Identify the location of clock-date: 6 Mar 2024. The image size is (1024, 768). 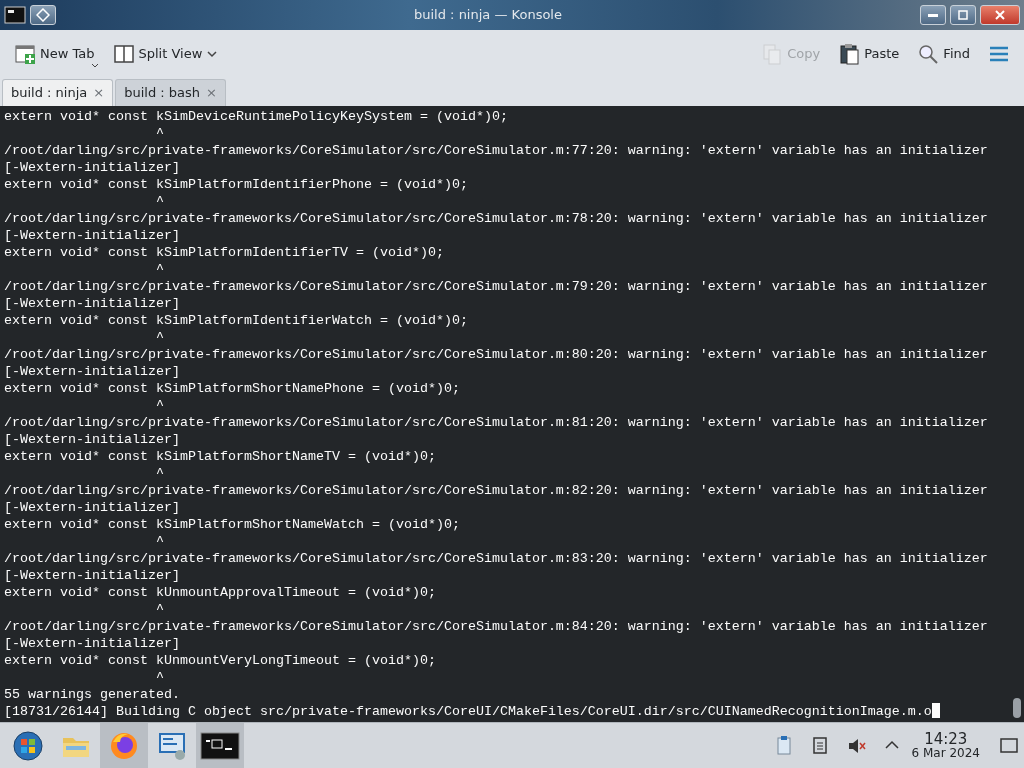
(945, 754).